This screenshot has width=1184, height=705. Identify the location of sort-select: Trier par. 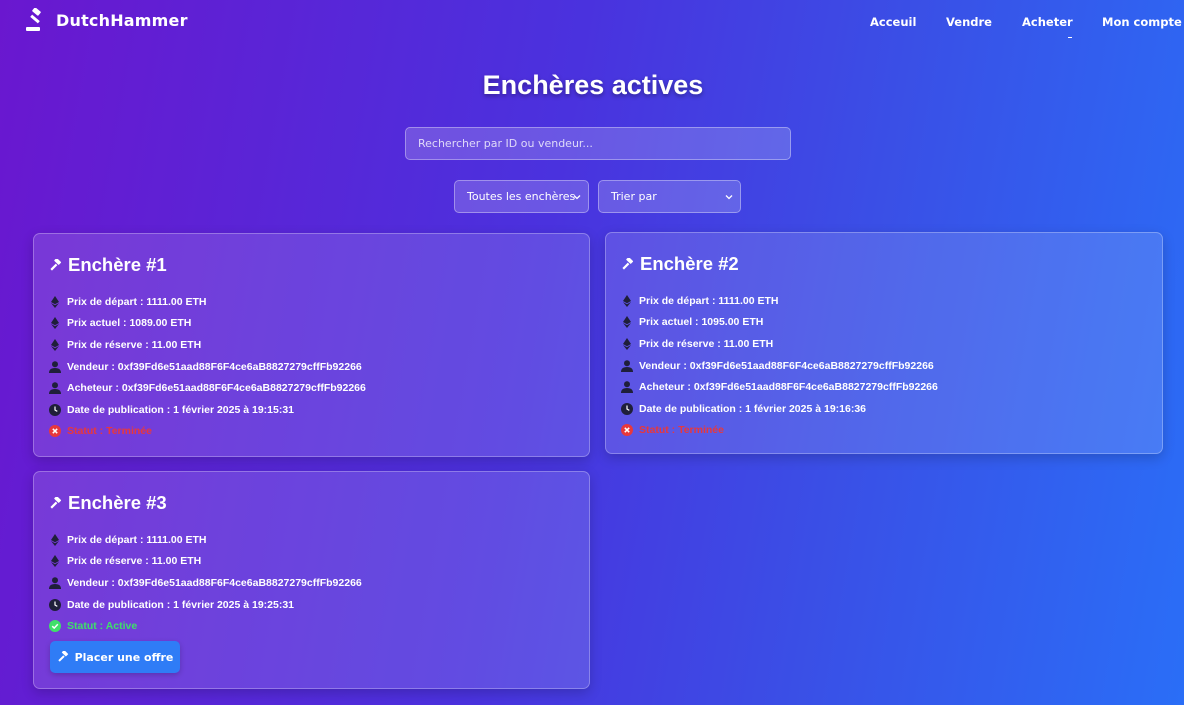
(669, 196).